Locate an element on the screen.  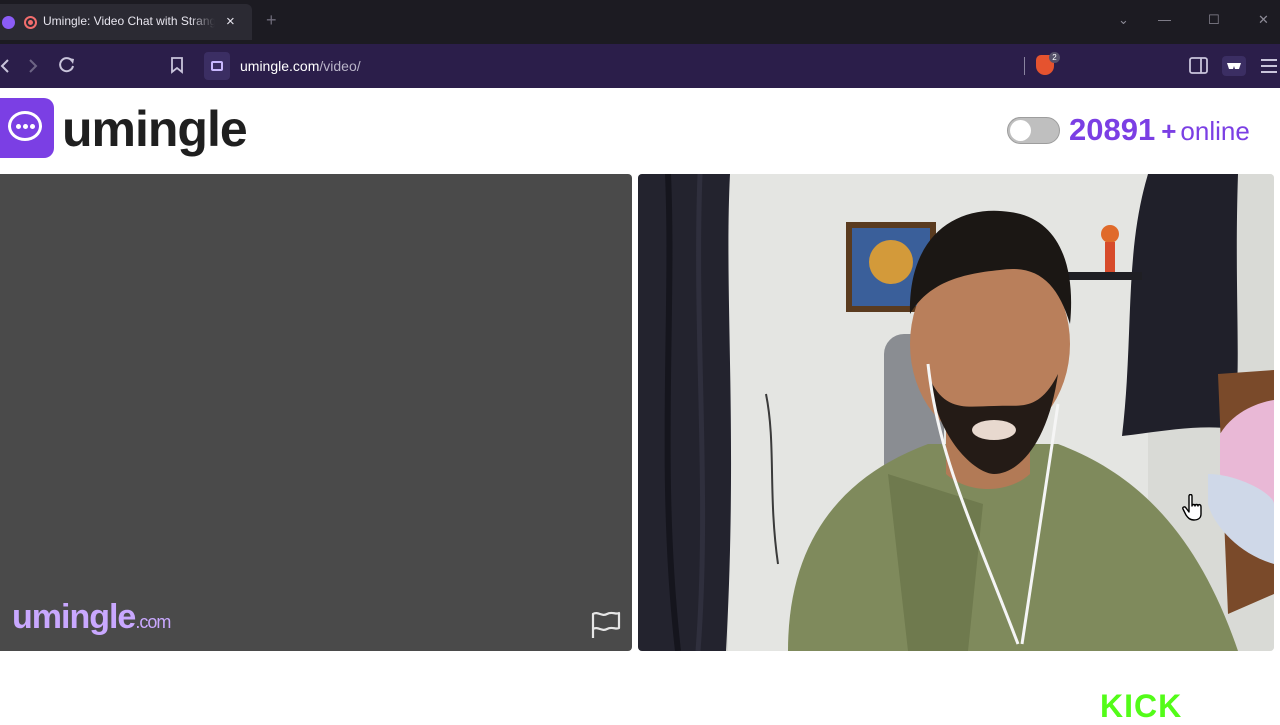
tab-title: Umingle: Video Chat with Strangers is located at coordinates (129, 21).